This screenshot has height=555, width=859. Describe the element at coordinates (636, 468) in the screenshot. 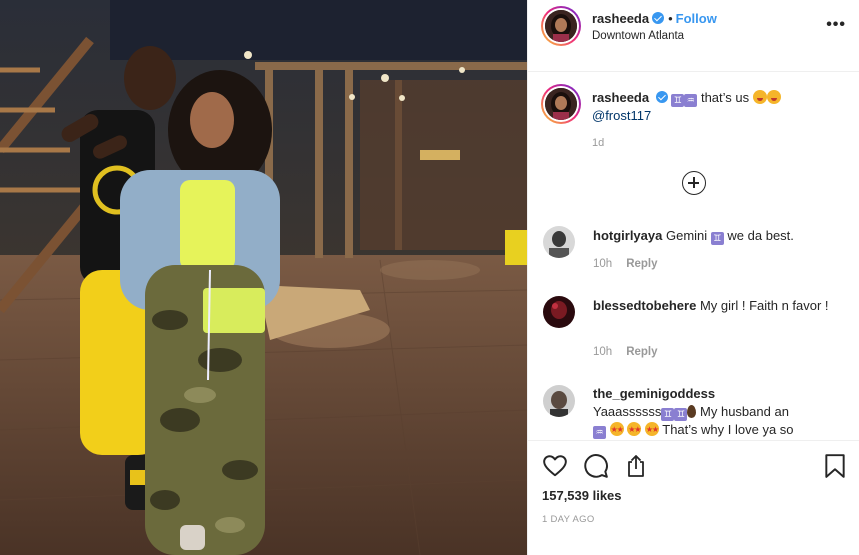

I see `share-icon` at that location.